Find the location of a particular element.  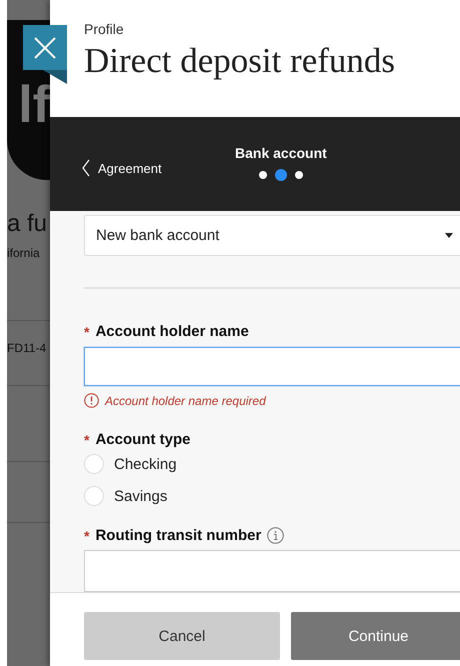

error-message: Account holder name required is located at coordinates (185, 401).